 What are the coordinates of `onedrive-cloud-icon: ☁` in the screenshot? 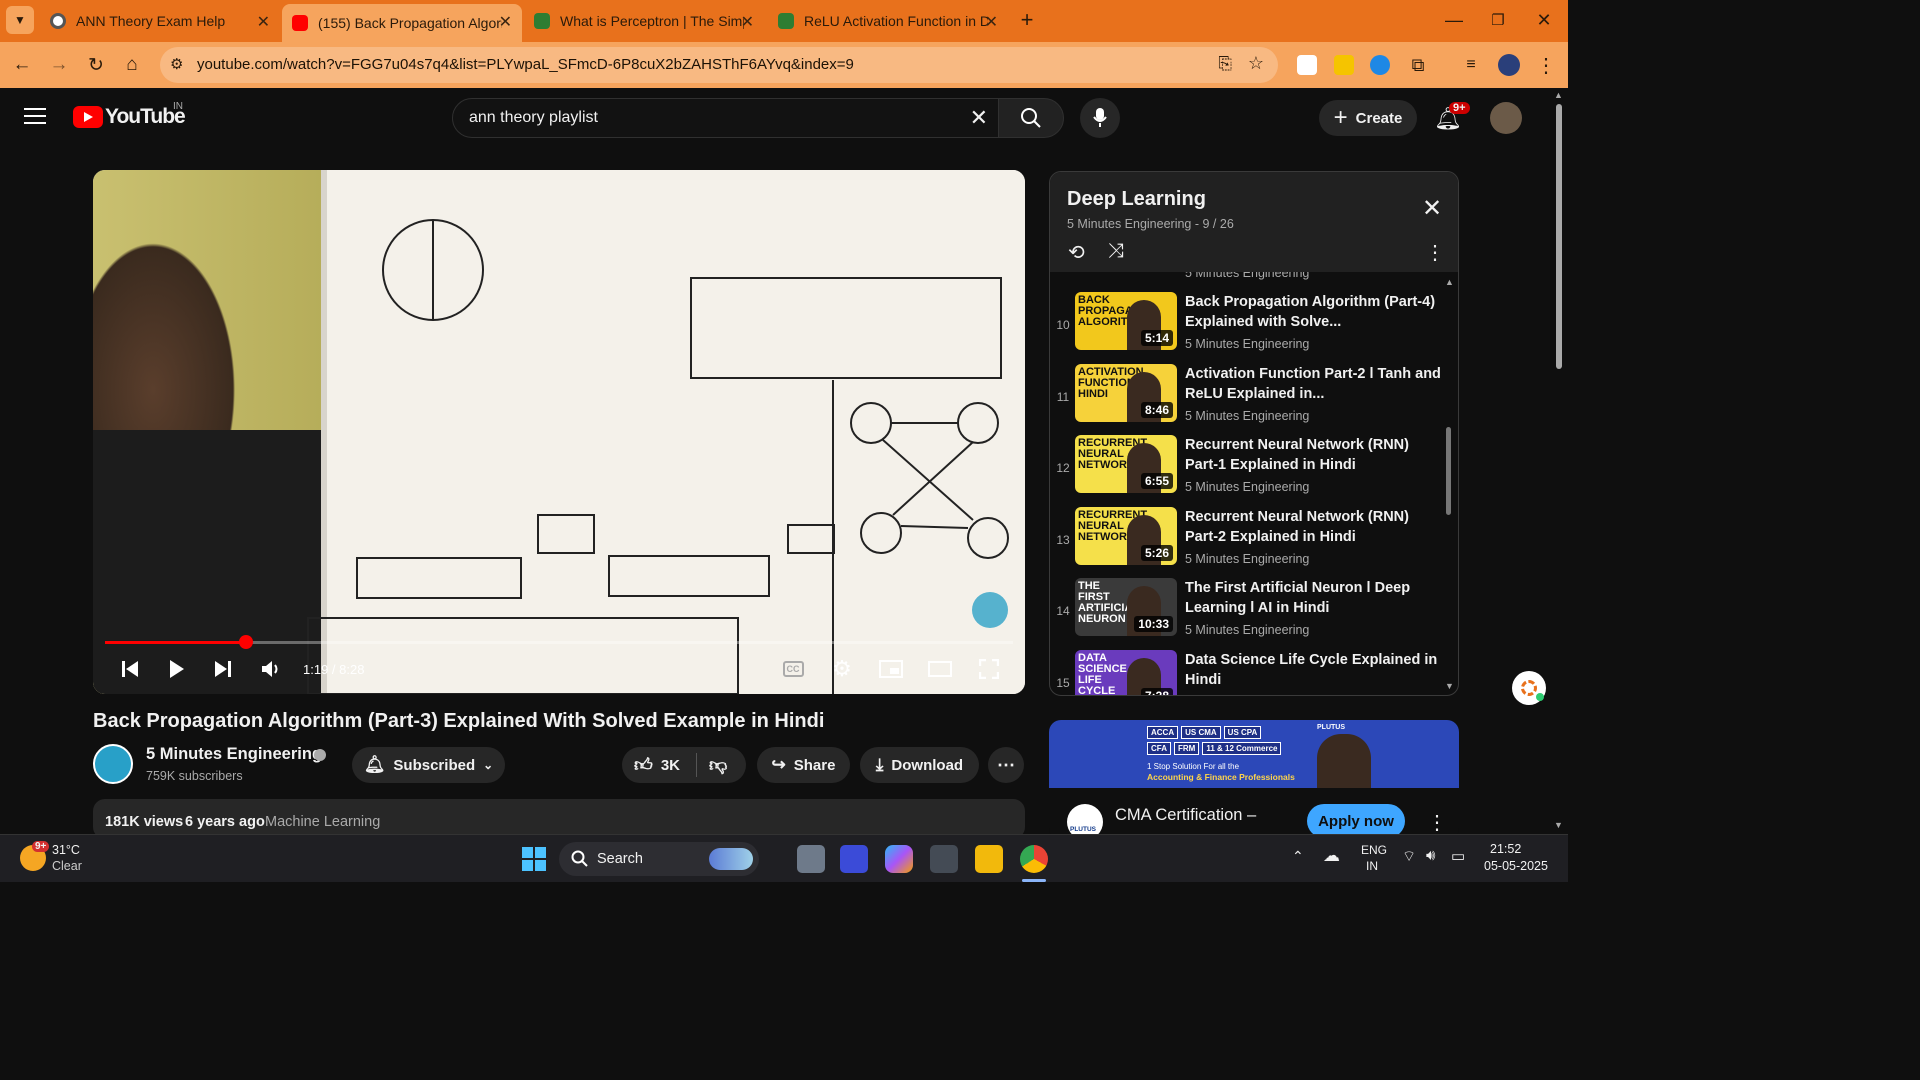 It's located at (1331, 856).